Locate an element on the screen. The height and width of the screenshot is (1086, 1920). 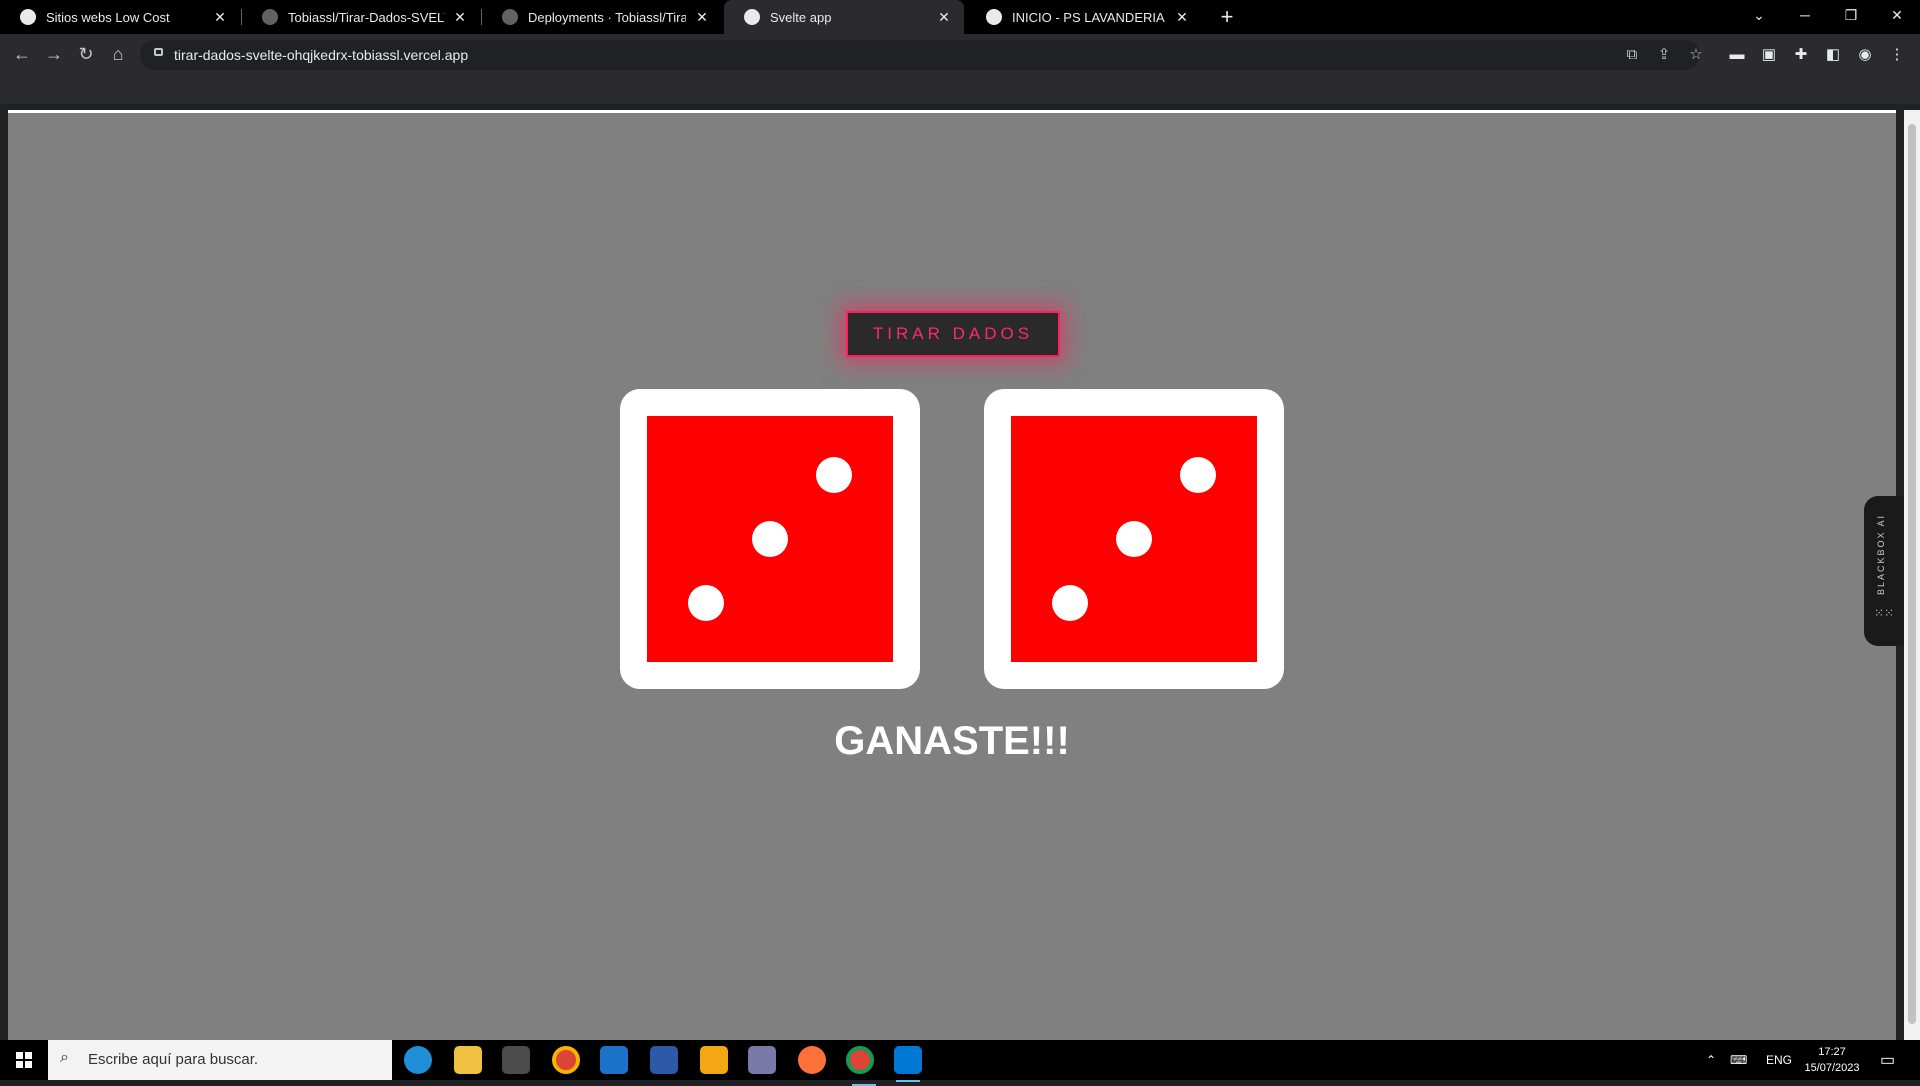
close-window-icon: ✕ is located at coordinates (1897, 15).